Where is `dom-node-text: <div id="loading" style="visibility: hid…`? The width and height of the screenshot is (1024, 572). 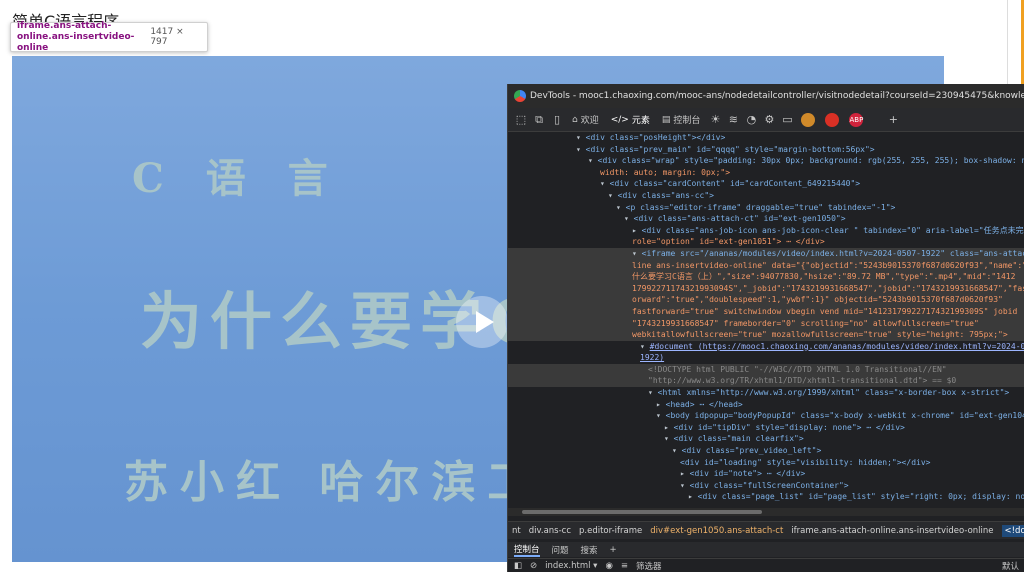 dom-node-text: <div id="loading" style="visibility: hid… is located at coordinates (805, 462).